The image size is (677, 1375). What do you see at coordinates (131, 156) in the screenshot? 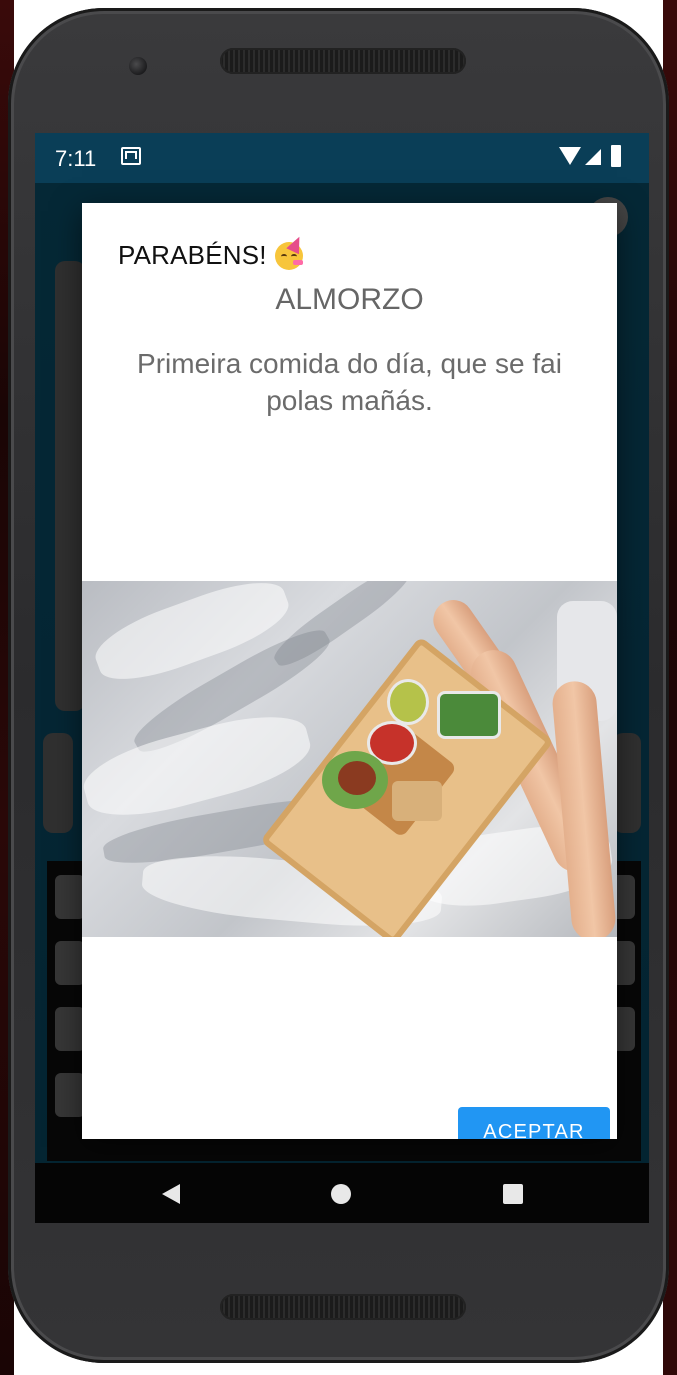
I see `gmail-icon` at bounding box center [131, 156].